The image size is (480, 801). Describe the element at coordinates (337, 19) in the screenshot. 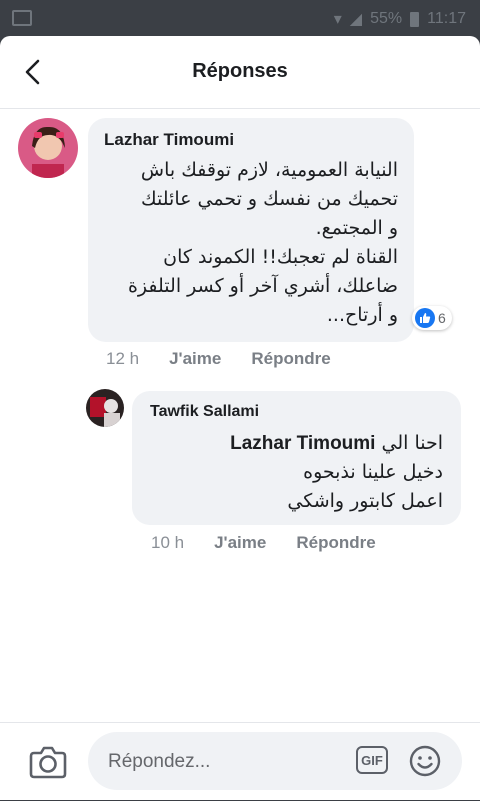

I see `wifi-icon: ▾` at that location.